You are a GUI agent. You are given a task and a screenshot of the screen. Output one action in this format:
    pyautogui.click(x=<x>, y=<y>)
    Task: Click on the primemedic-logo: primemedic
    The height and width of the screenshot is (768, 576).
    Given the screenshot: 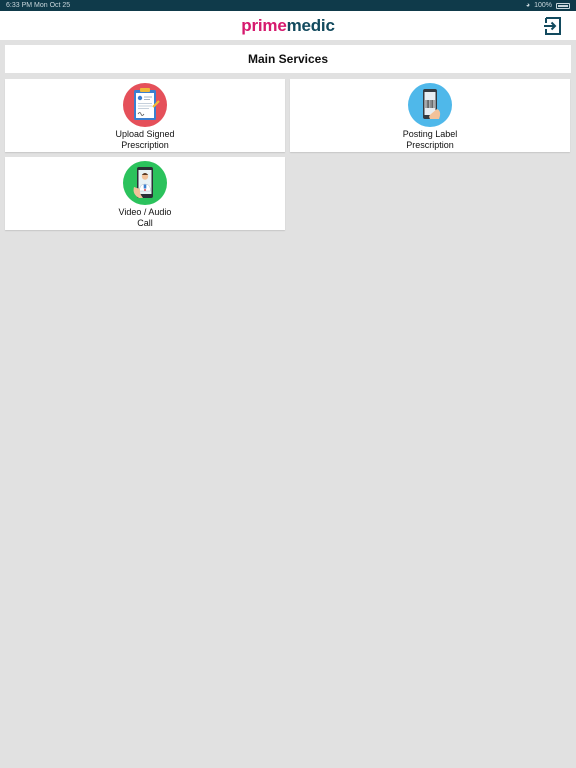 What is the action you would take?
    pyautogui.click(x=288, y=25)
    